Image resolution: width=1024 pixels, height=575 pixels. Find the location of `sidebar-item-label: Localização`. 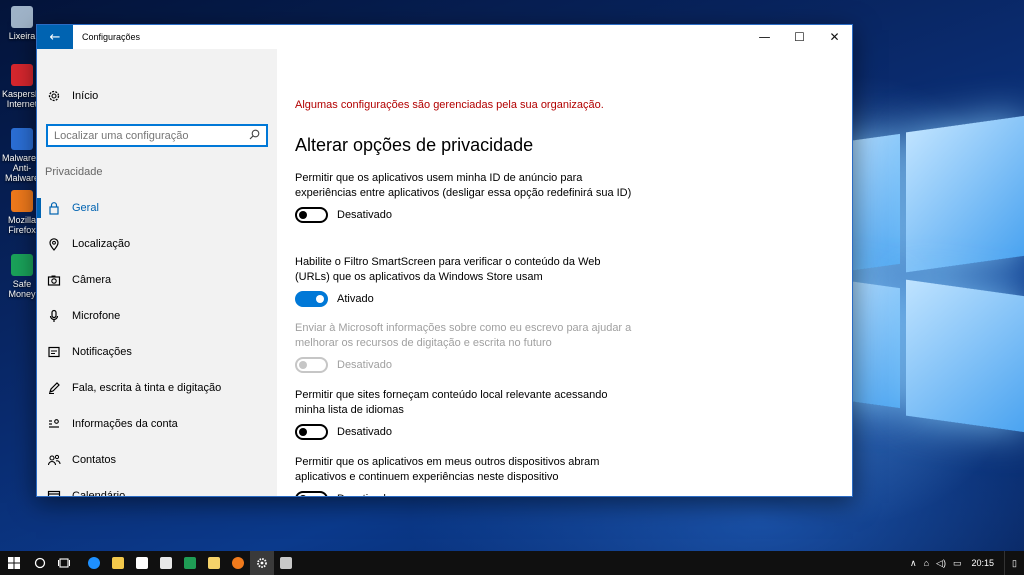

sidebar-item-label: Localização is located at coordinates (101, 244).